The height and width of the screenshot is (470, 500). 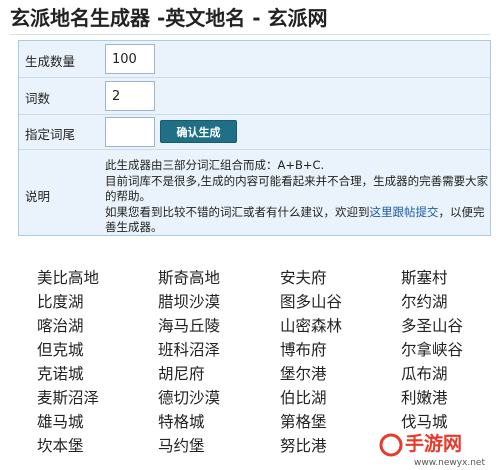 I want to click on suffix-label: 指定词尾, so click(x=50, y=134).